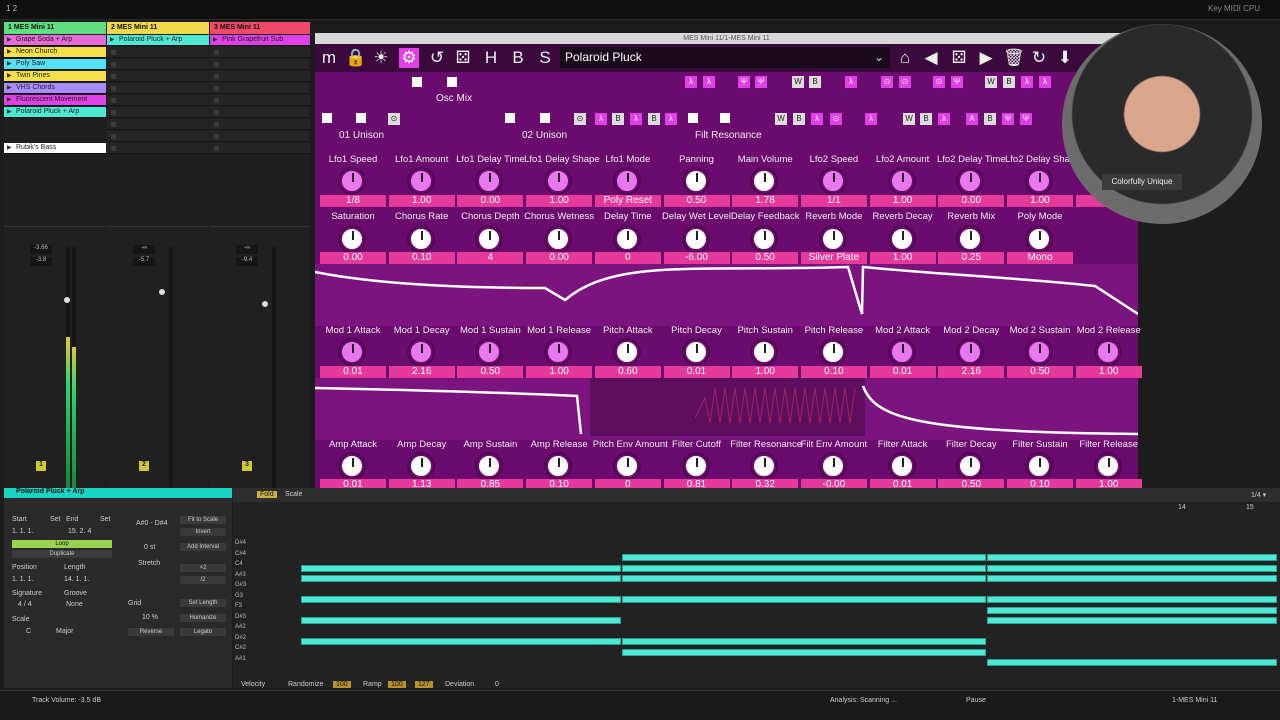 This screenshot has width=1280, height=720. I want to click on end-value: 15. 2. 4, so click(79, 531).